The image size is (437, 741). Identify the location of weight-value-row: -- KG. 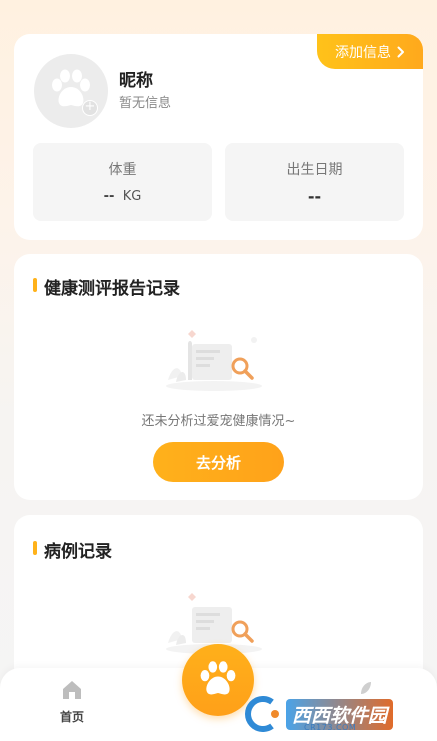
(122, 196).